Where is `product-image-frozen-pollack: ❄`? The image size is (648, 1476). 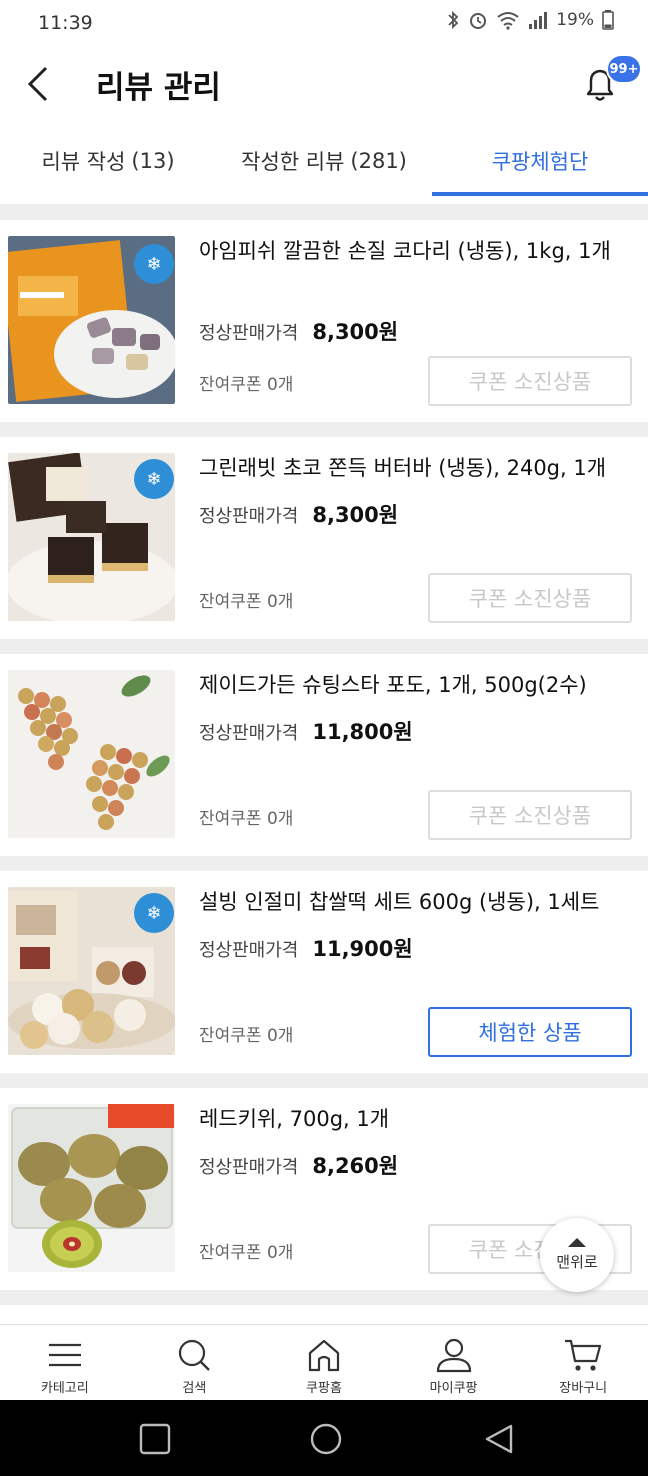
product-image-frozen-pollack: ❄ is located at coordinates (91, 320).